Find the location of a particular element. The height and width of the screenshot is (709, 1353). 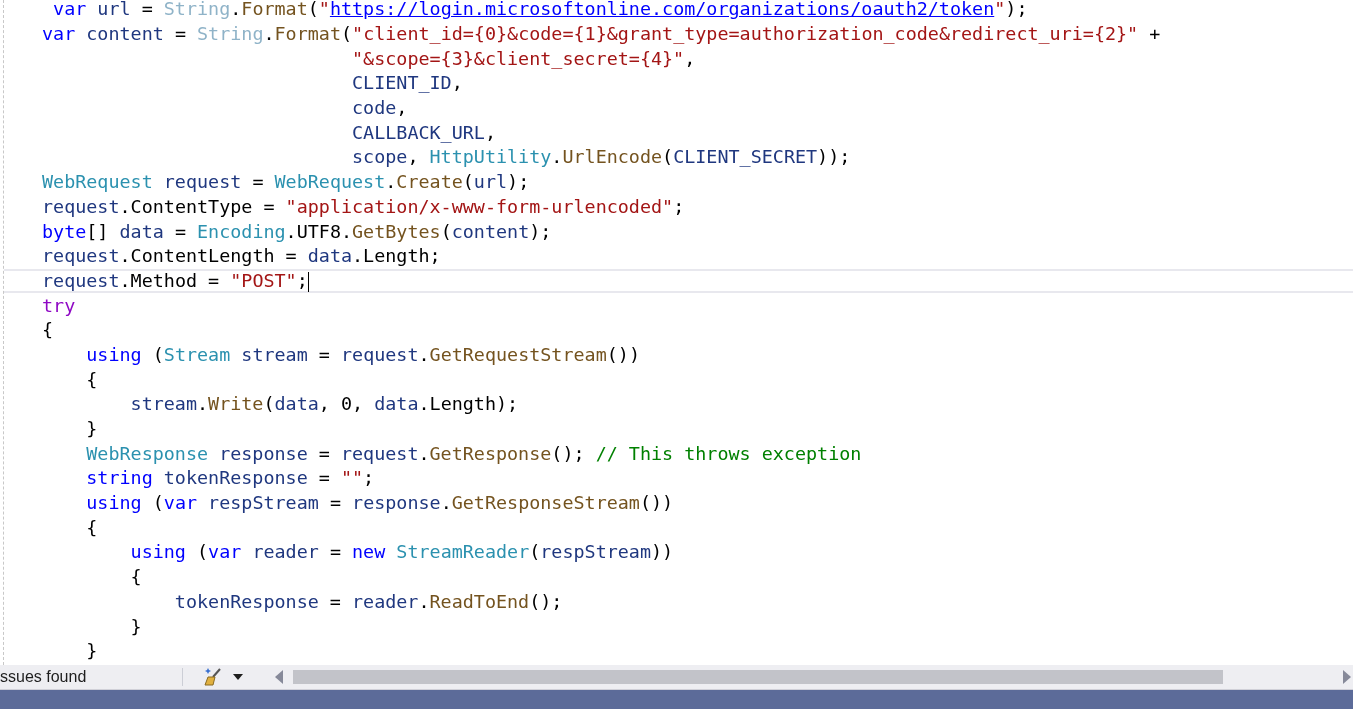

code-line: try is located at coordinates (59, 305).